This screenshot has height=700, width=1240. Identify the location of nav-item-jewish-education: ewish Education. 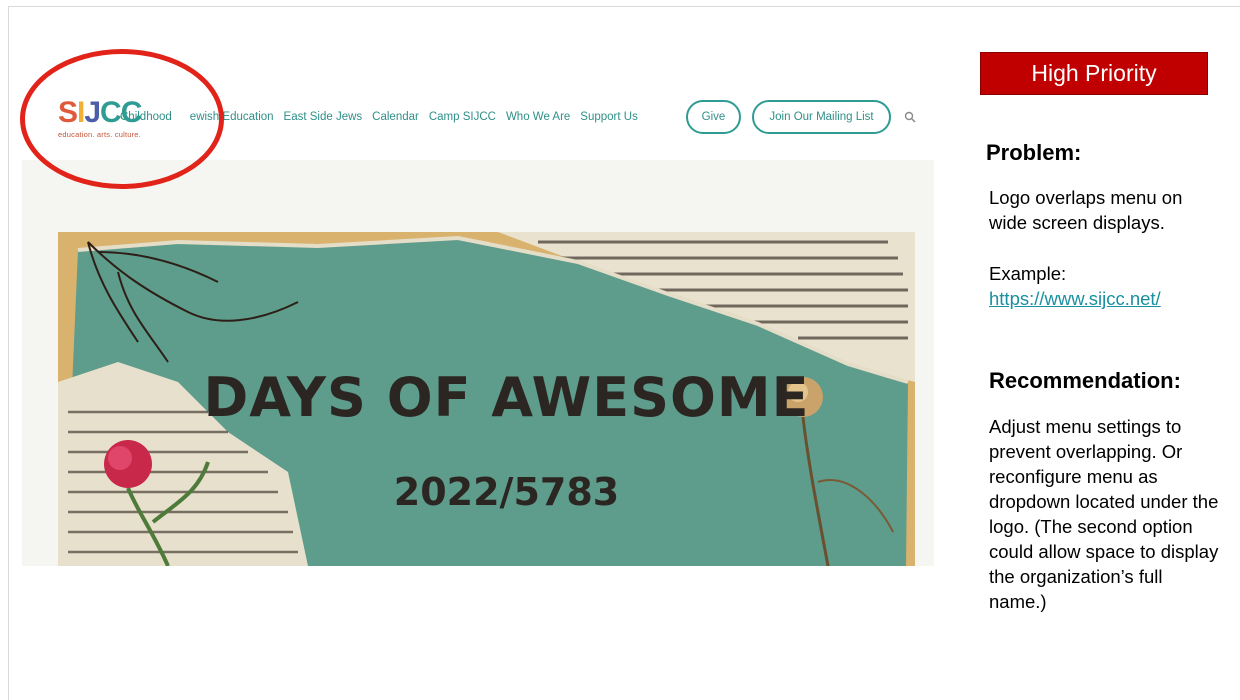
(232, 117).